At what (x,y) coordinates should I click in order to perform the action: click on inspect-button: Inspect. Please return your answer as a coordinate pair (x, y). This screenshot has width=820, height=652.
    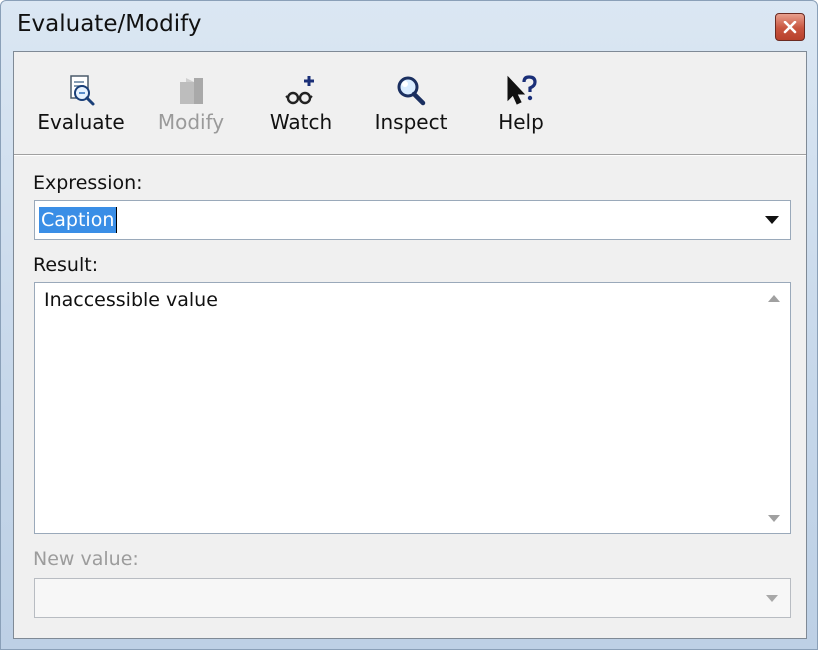
    Looking at the image, I should click on (411, 102).